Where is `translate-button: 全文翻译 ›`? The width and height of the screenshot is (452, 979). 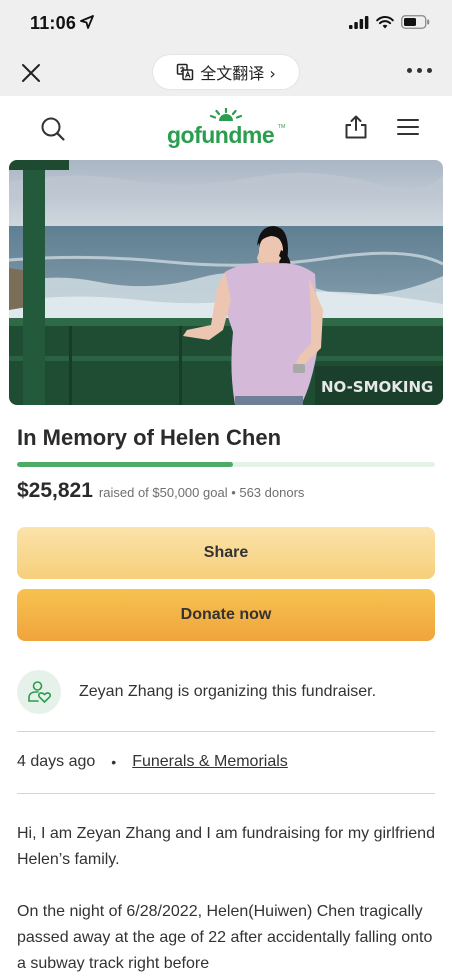 translate-button: 全文翻译 › is located at coordinates (226, 72).